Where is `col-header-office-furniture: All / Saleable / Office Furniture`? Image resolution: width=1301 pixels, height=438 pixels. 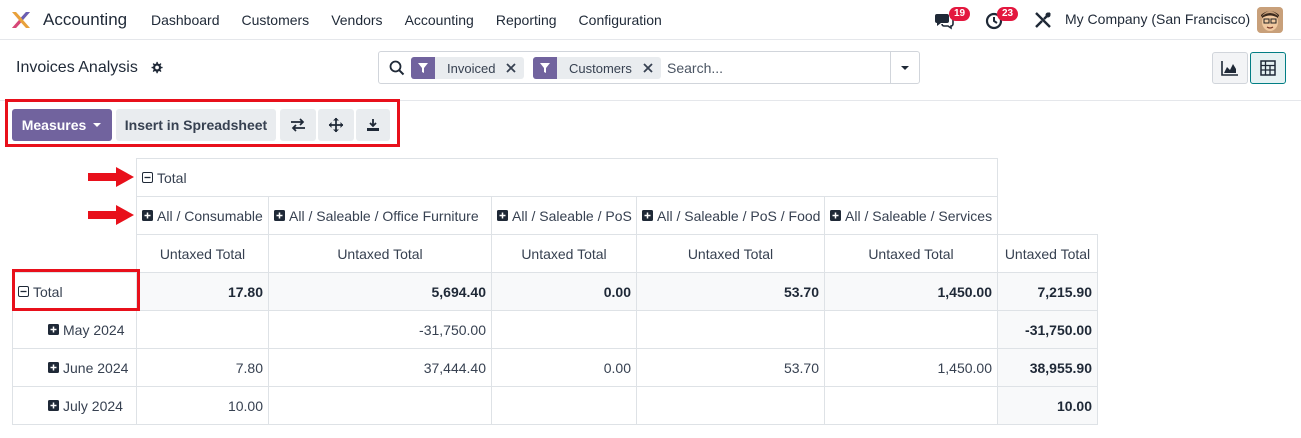 col-header-office-furniture: All / Saleable / Office Furniture is located at coordinates (380, 215).